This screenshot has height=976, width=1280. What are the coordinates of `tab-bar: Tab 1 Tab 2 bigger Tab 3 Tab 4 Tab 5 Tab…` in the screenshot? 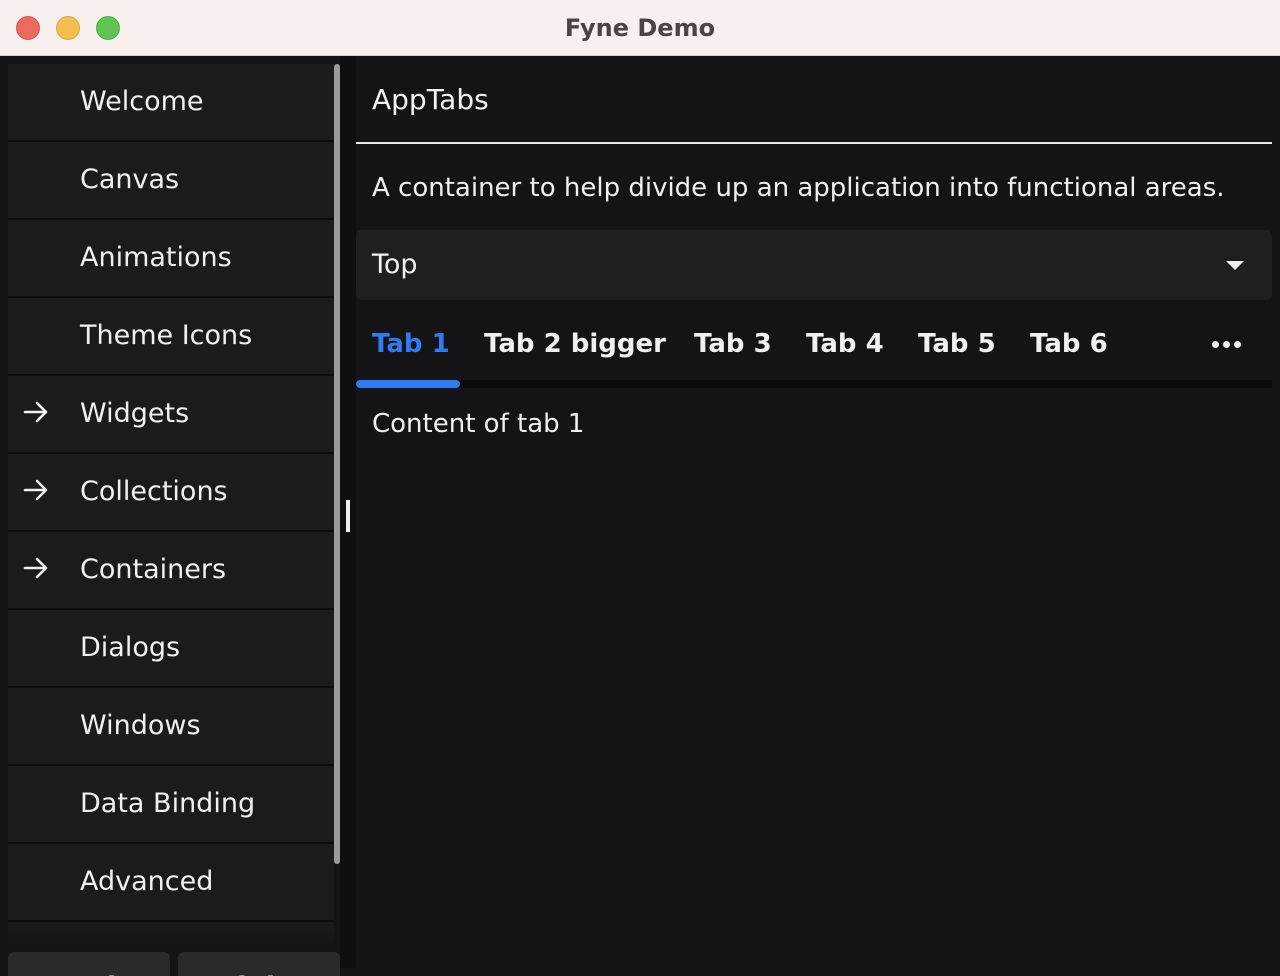 It's located at (814, 348).